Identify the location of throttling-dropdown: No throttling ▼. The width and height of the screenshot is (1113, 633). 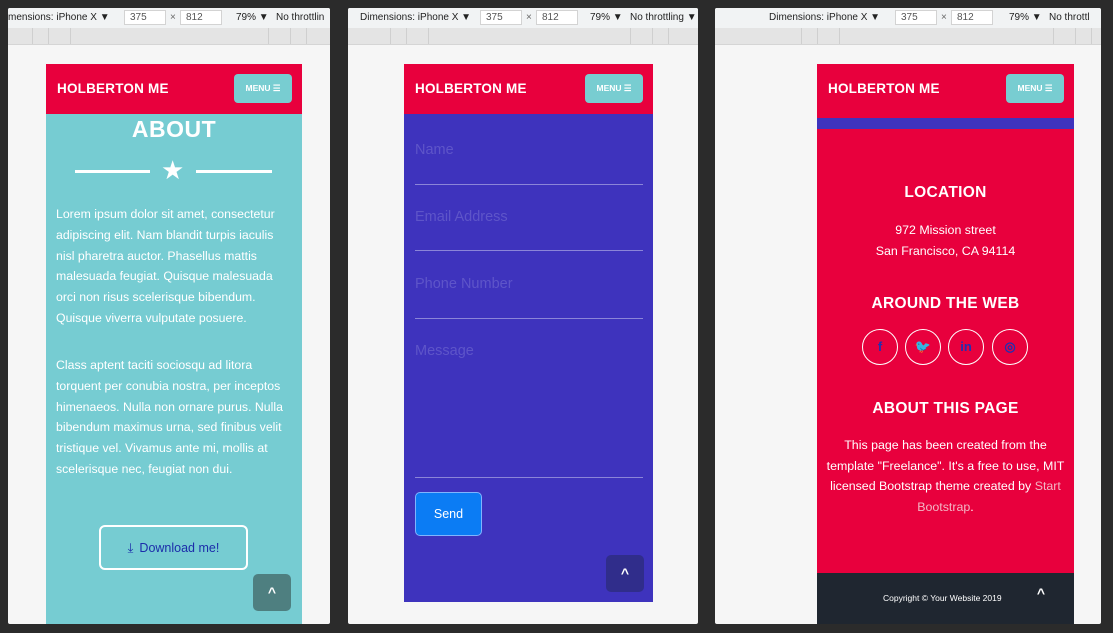
(663, 17).